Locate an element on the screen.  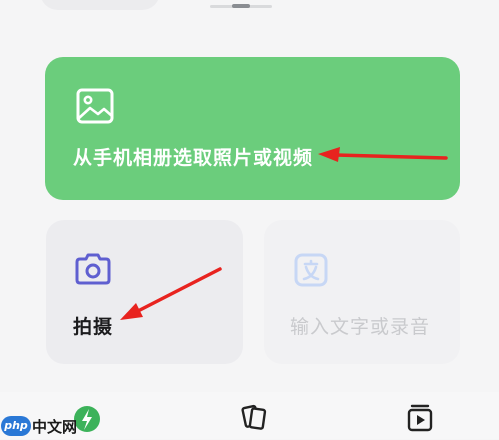
watermark-logo: php is located at coordinates (16, 426).